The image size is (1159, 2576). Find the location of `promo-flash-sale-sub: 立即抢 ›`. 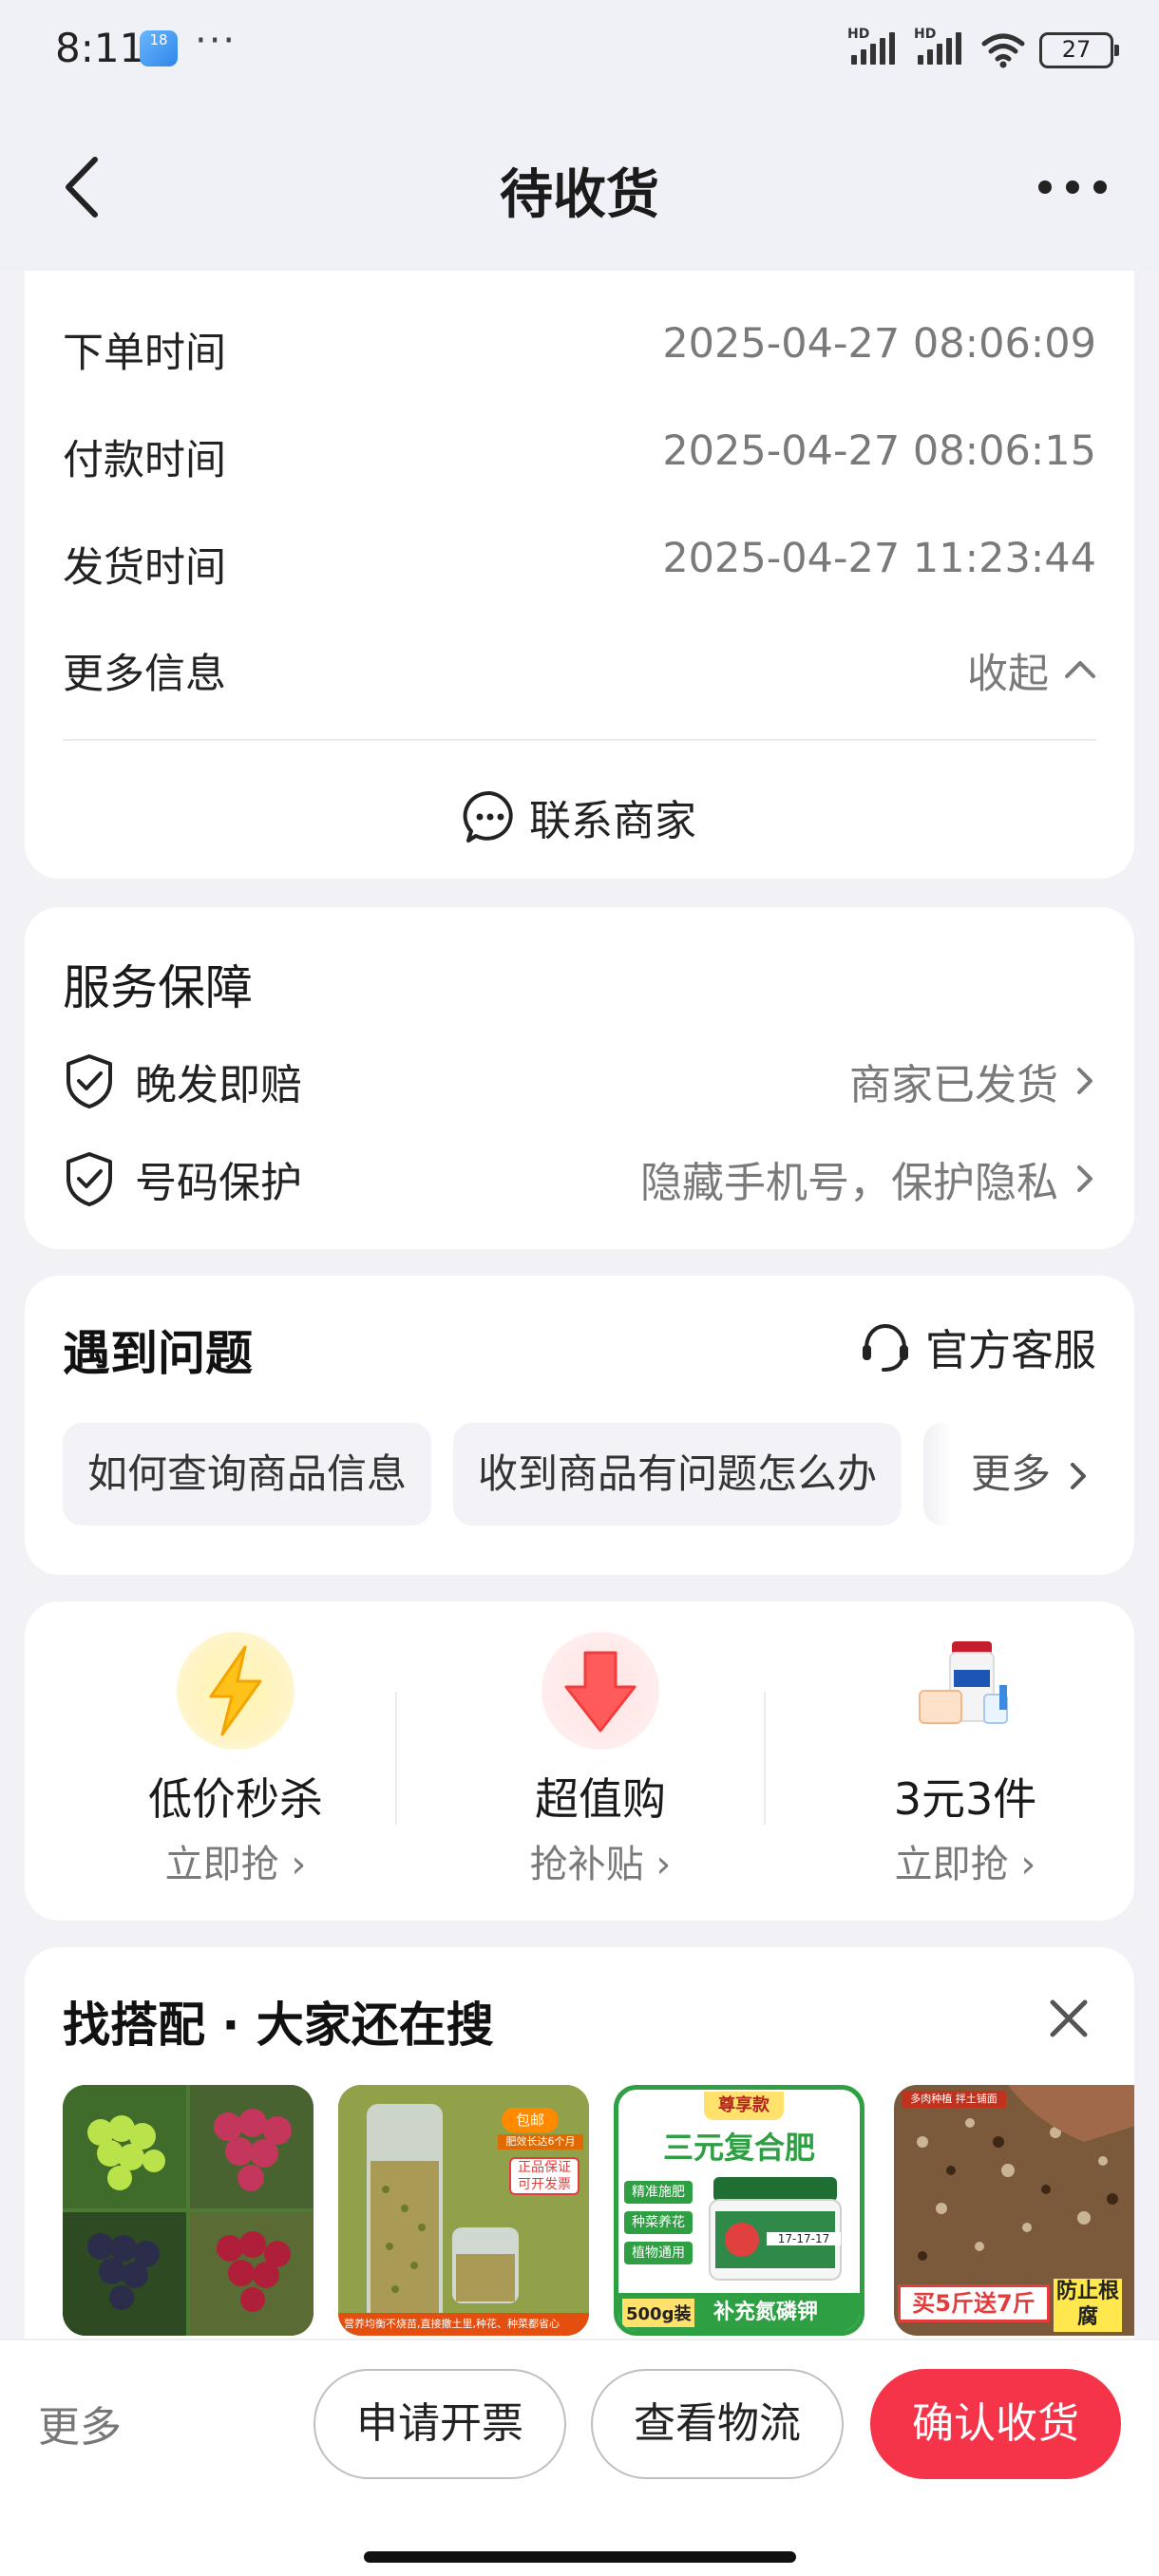

promo-flash-sale-sub: 立即抢 › is located at coordinates (235, 1864).